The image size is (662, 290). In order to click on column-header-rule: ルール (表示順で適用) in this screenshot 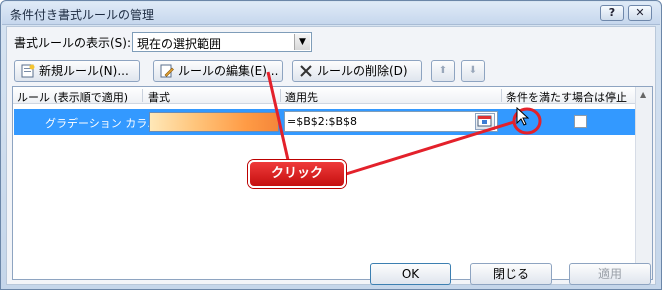, I will do `click(72, 97)`.